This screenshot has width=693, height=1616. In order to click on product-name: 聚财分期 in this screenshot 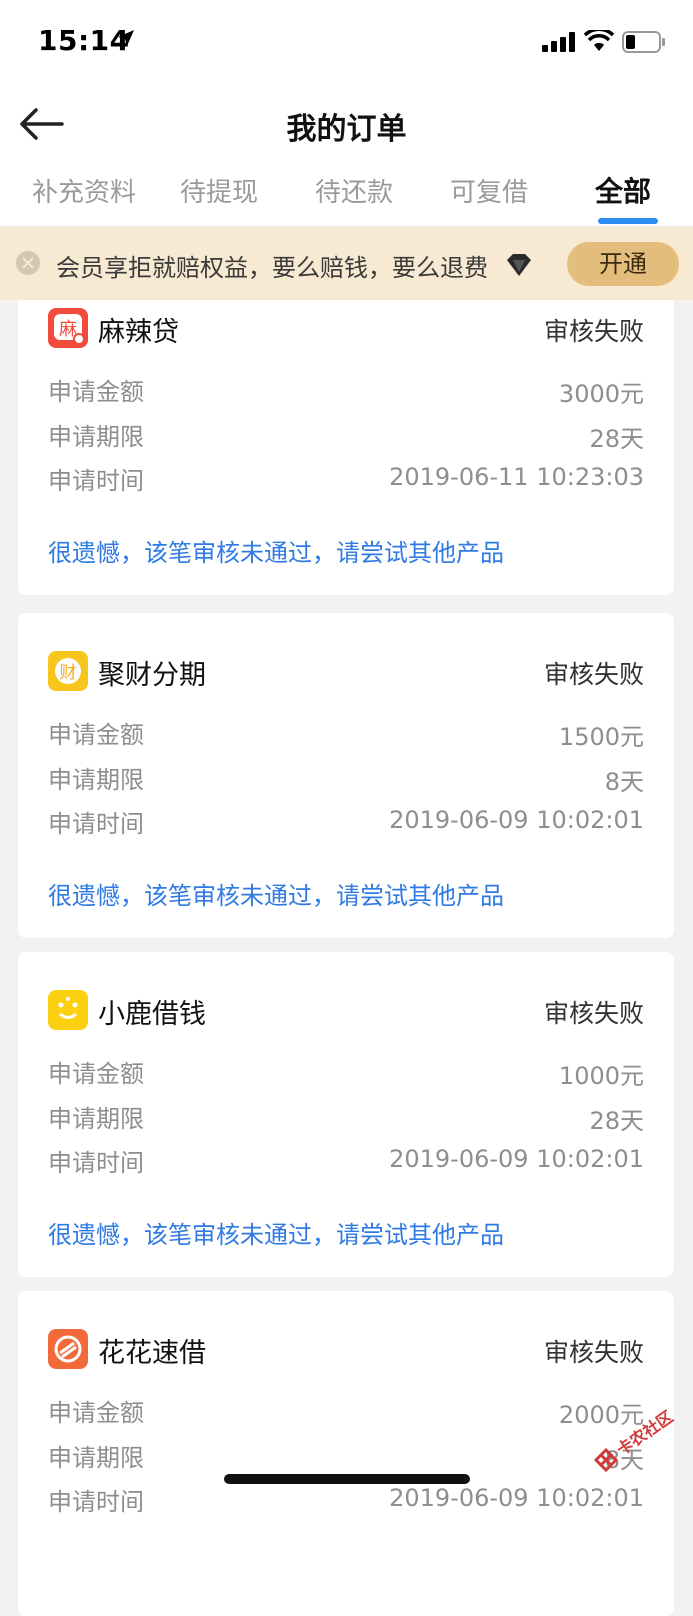, I will do `click(152, 675)`.